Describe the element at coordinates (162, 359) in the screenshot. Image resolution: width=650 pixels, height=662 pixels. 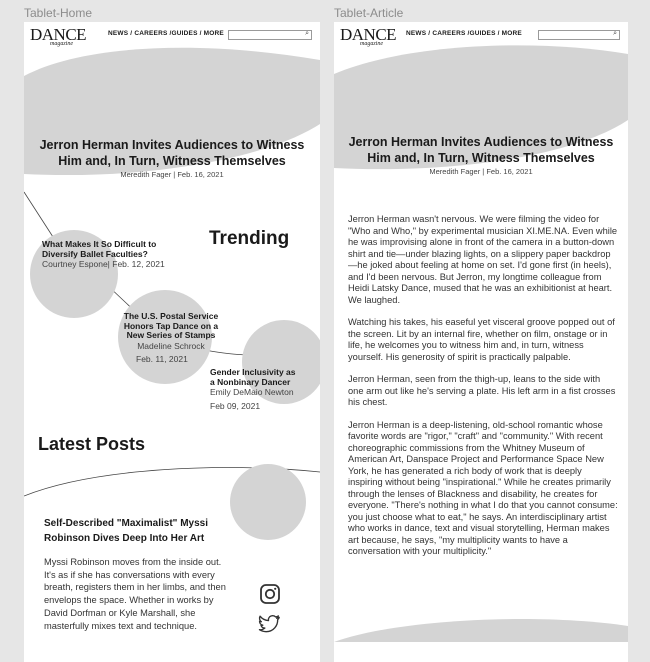
I see `trending-item-date: Feb. 11, 2021` at that location.